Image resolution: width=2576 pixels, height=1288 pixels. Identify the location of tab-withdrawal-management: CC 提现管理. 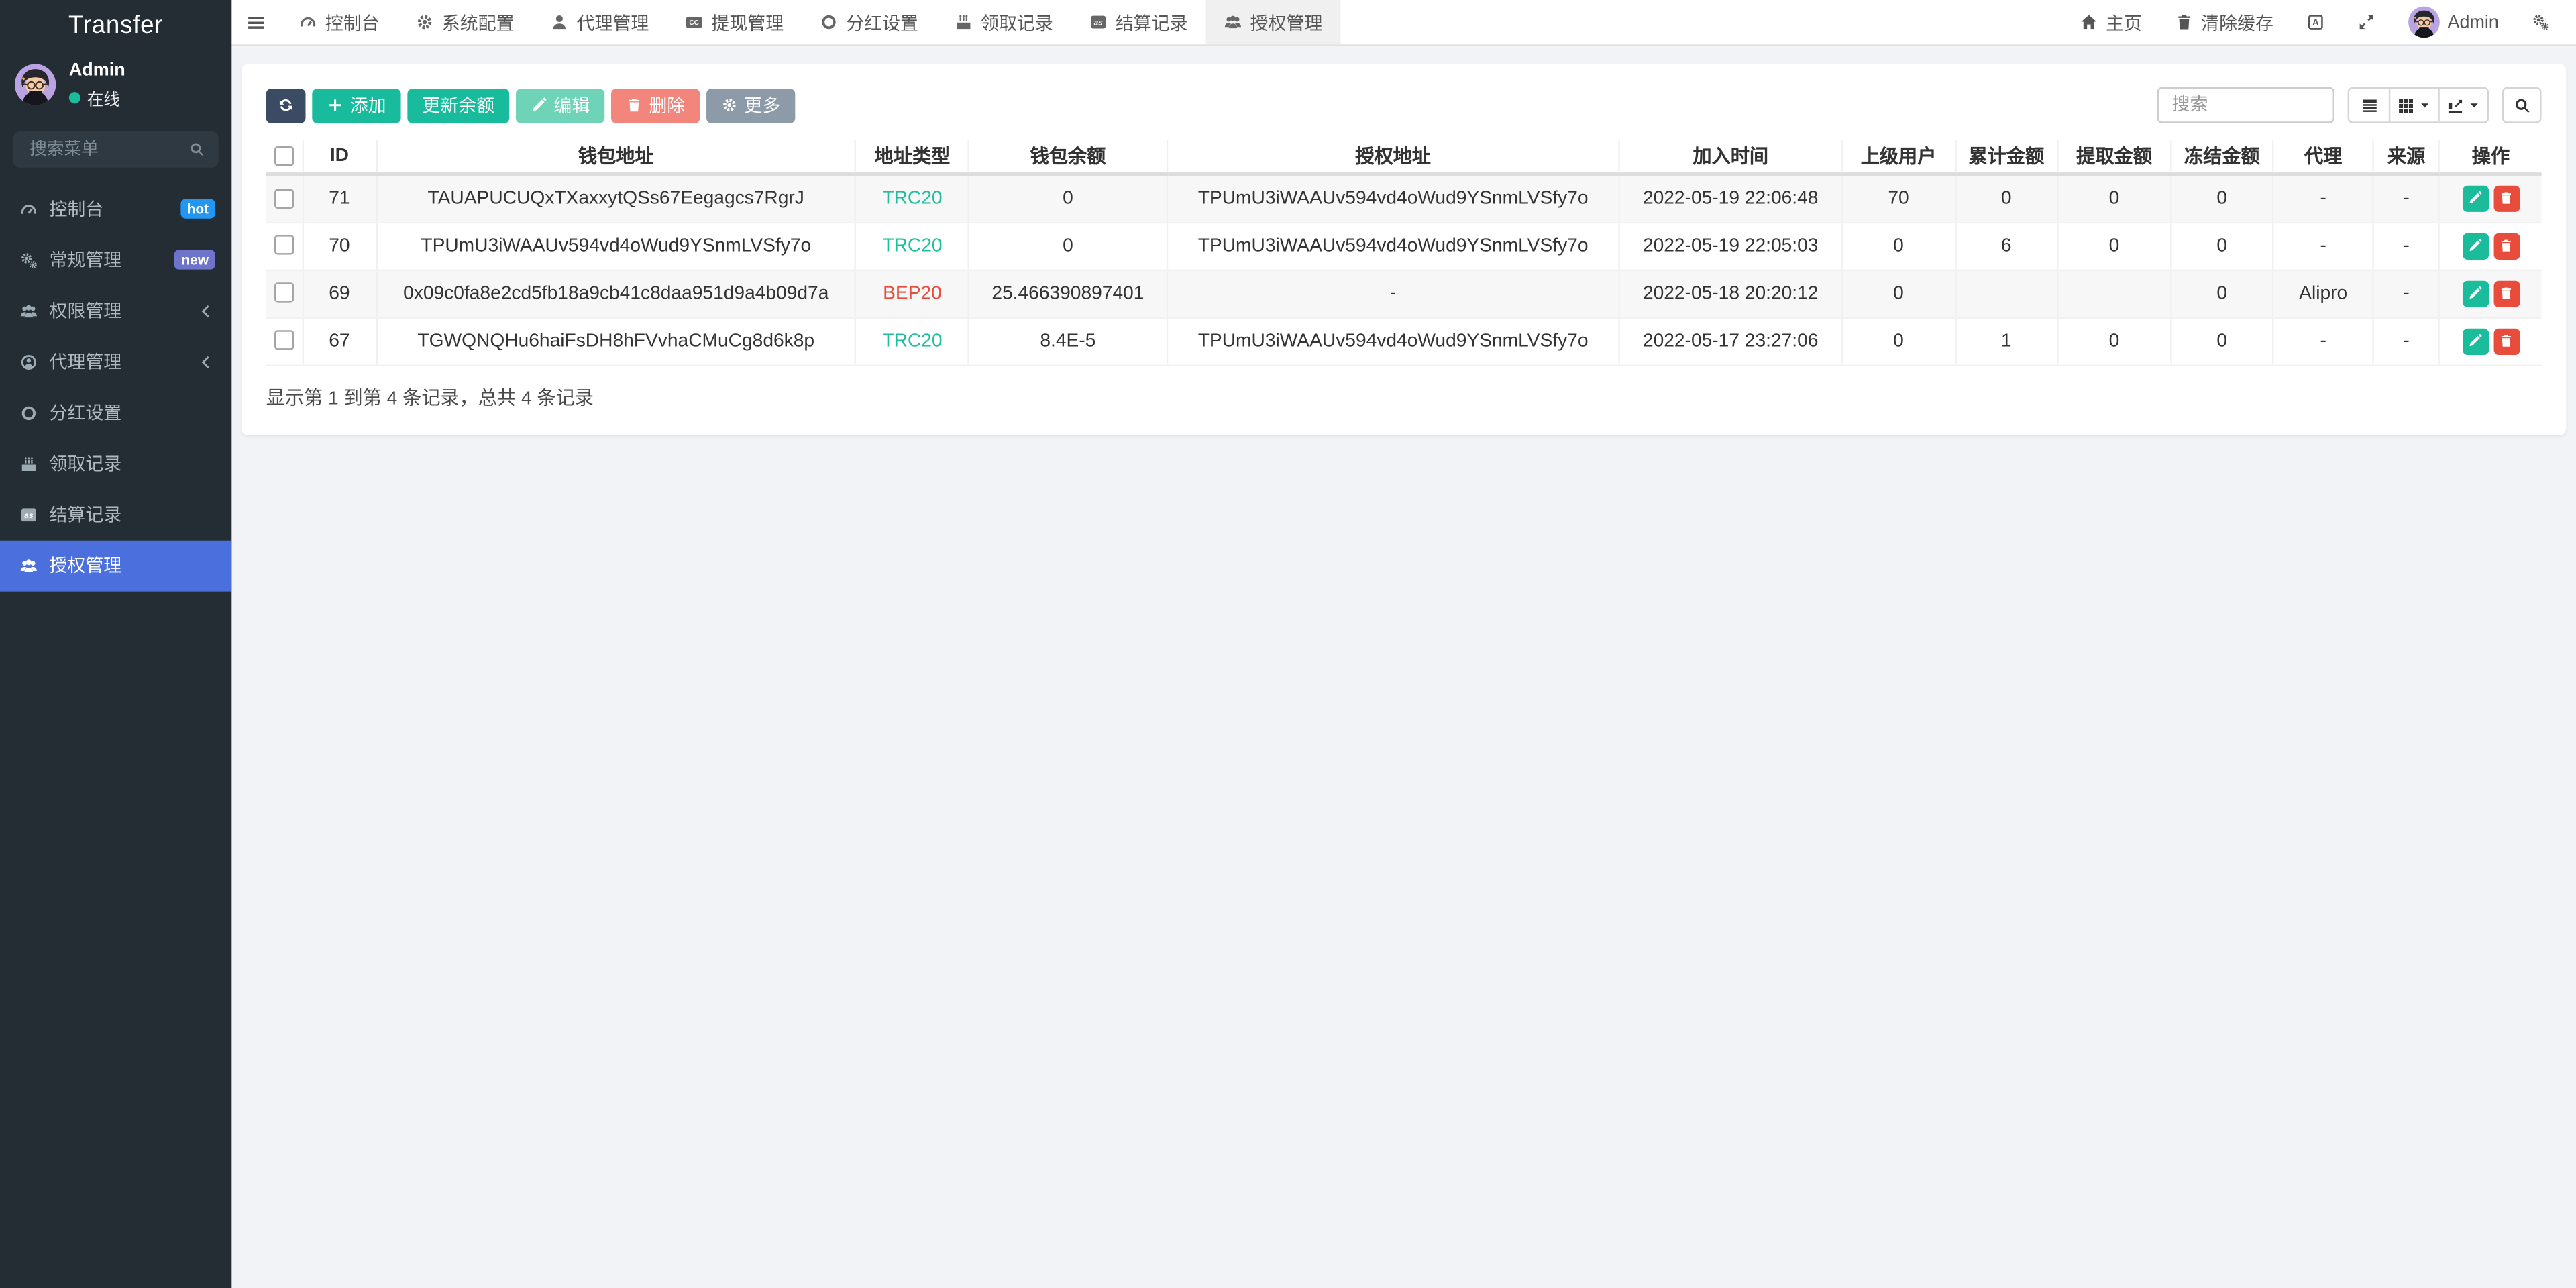
(734, 22).